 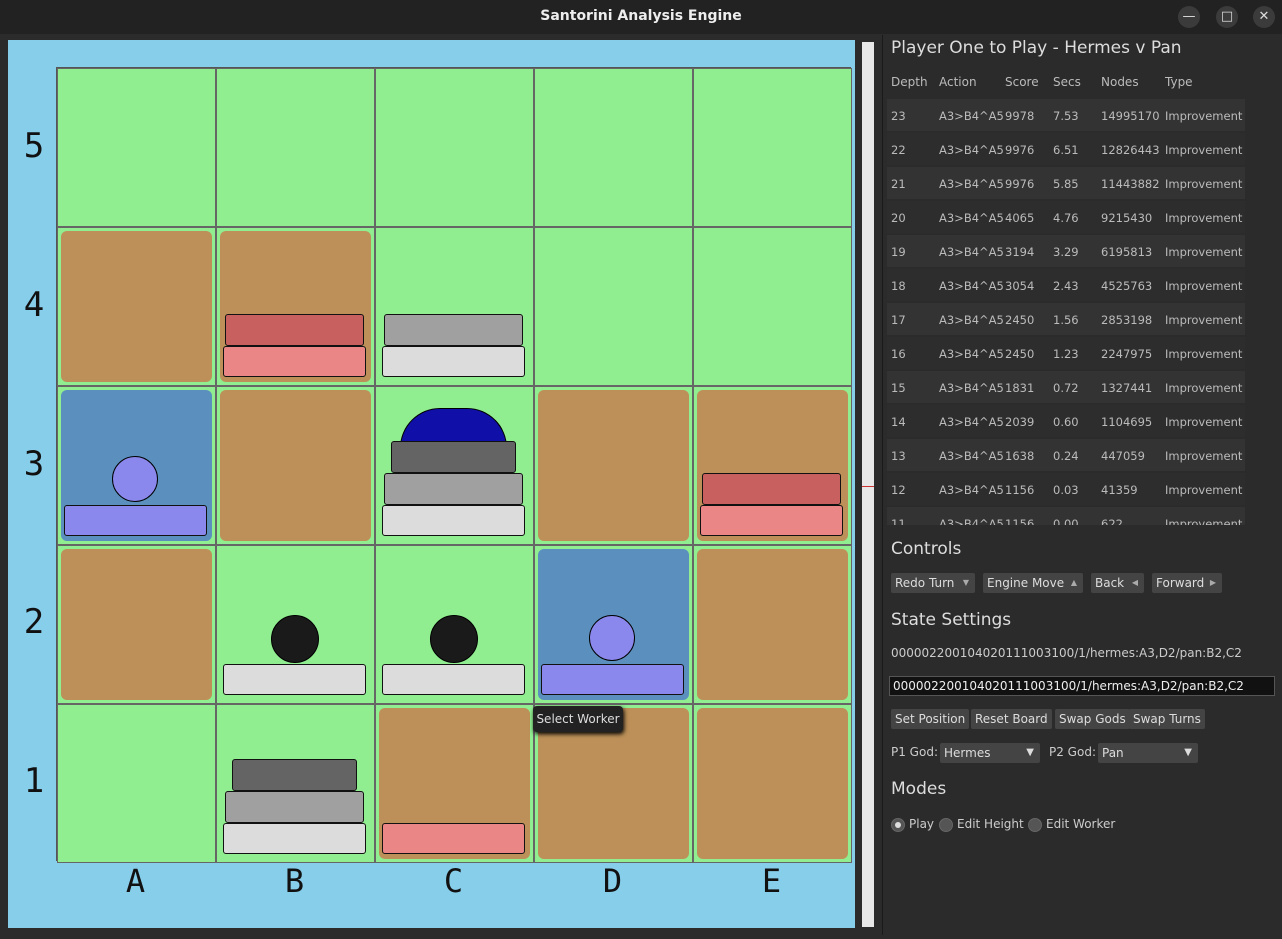 What do you see at coordinates (990, 753) in the screenshot?
I see `p1-god-select: Hermes ▼` at bounding box center [990, 753].